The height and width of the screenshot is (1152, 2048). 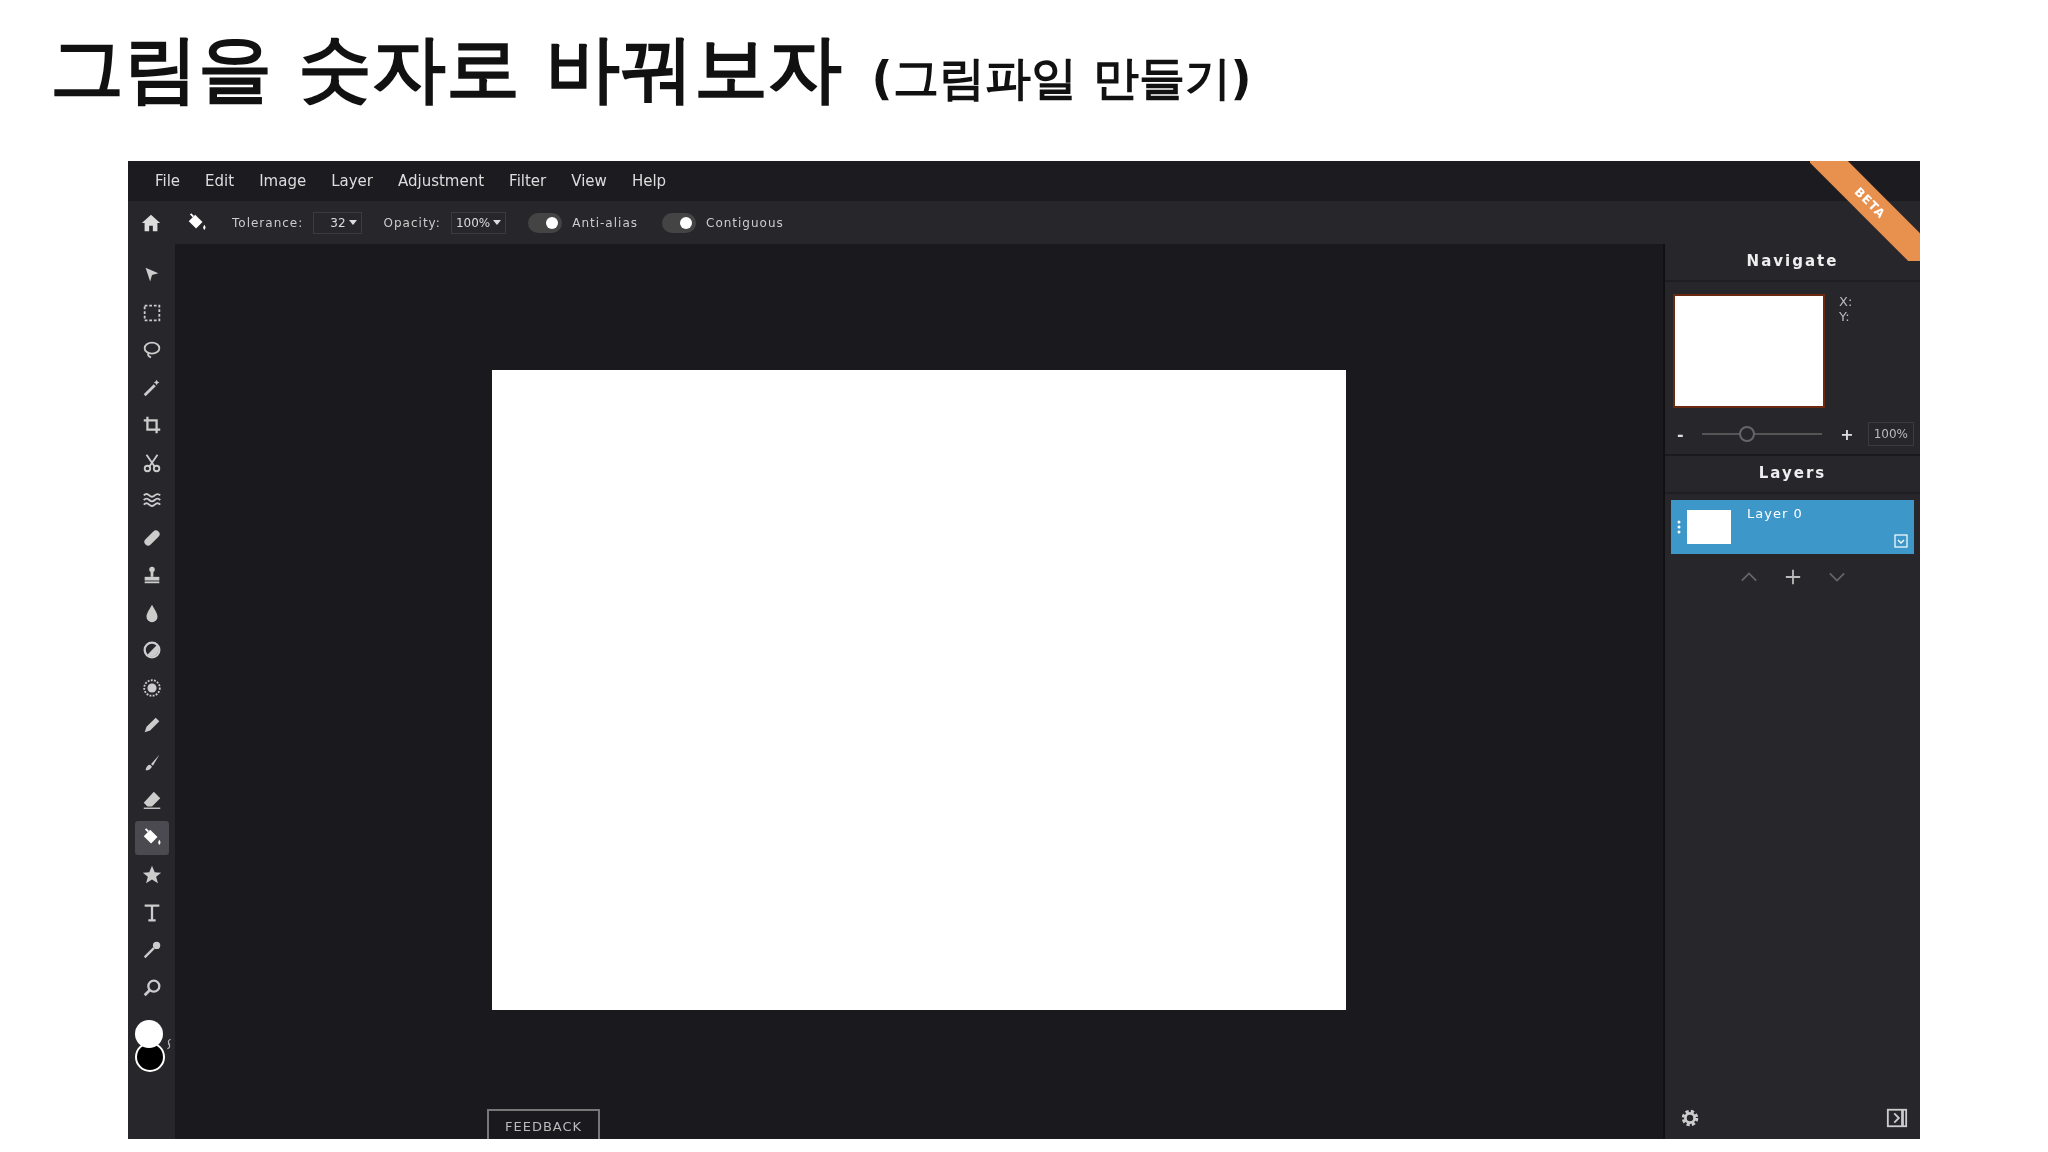 What do you see at coordinates (1897, 1118) in the screenshot?
I see `collapse-panel-icon` at bounding box center [1897, 1118].